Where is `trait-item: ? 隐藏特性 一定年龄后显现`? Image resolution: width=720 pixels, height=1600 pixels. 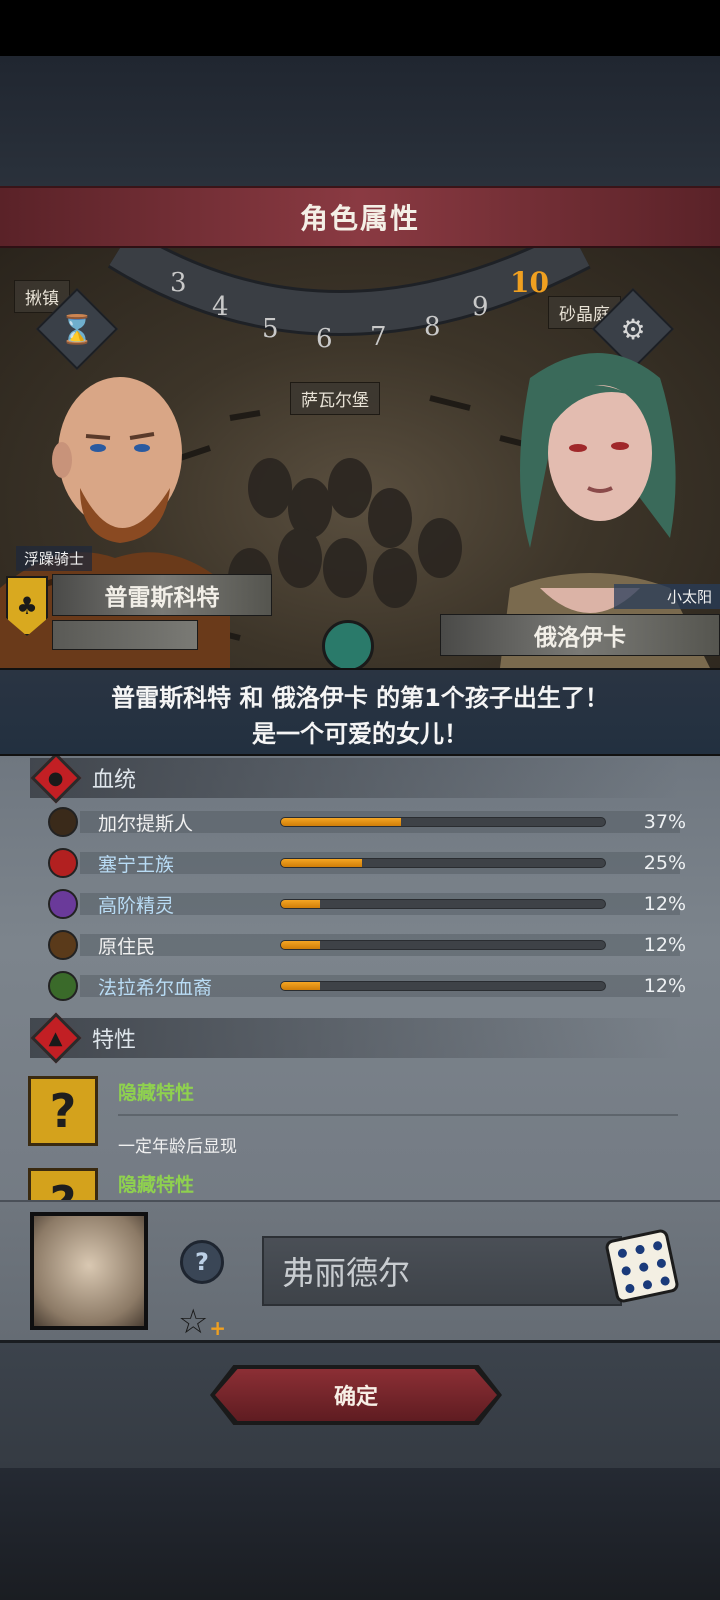
trait-item: ? 隐藏特性 一定年龄后显现 is located at coordinates (358, 1116).